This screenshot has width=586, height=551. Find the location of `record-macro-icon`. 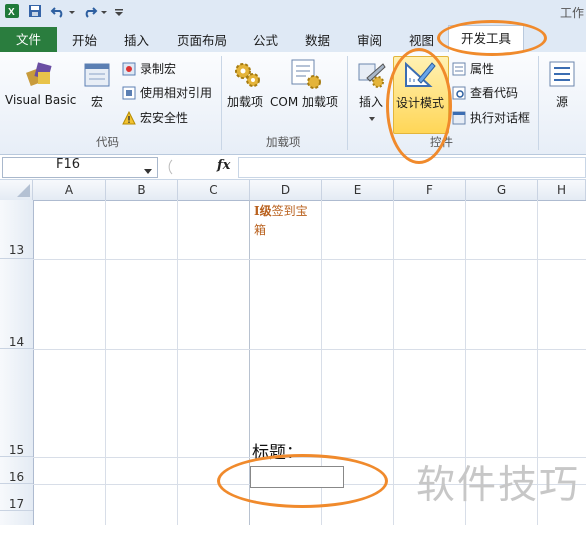

record-macro-icon is located at coordinates (129, 69).